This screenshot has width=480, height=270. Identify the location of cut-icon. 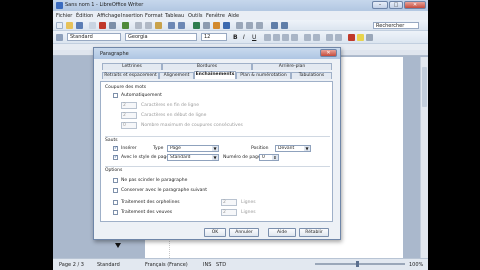
(138, 25).